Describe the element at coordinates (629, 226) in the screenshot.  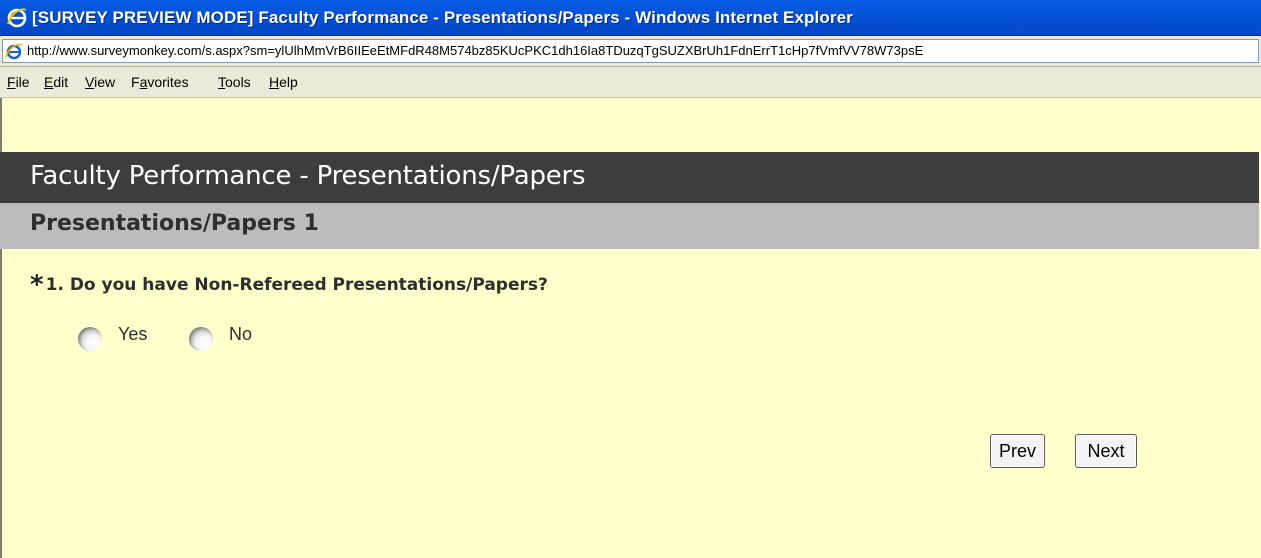
I see `page-title-bar: Presentations/Papers 1` at that location.